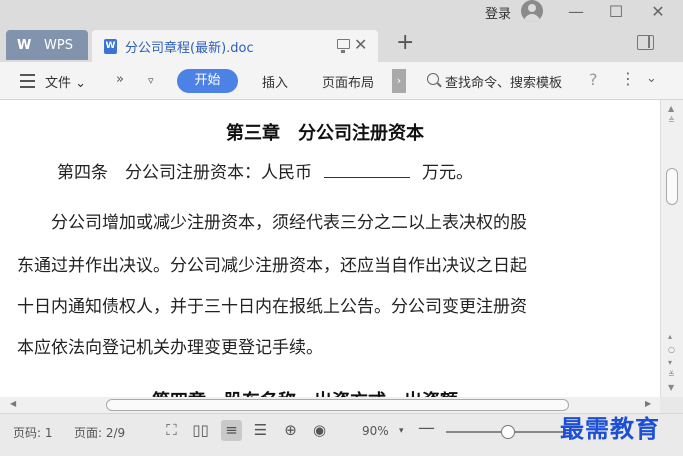 This screenshot has width=683, height=456. I want to click on watermark-logo: 最需教育, so click(610, 428).